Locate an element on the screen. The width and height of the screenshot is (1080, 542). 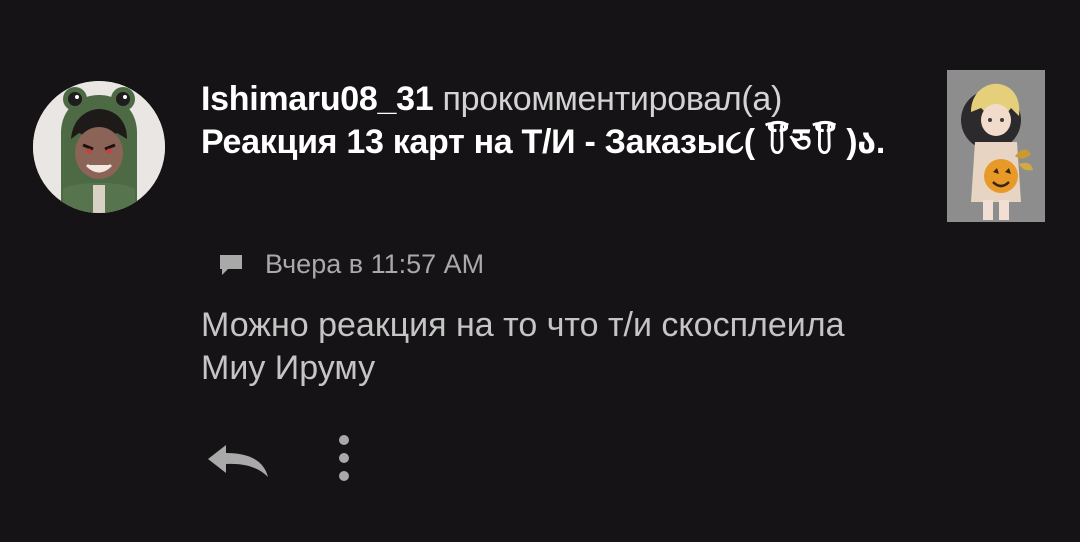
post-thumbnail is located at coordinates (996, 146).